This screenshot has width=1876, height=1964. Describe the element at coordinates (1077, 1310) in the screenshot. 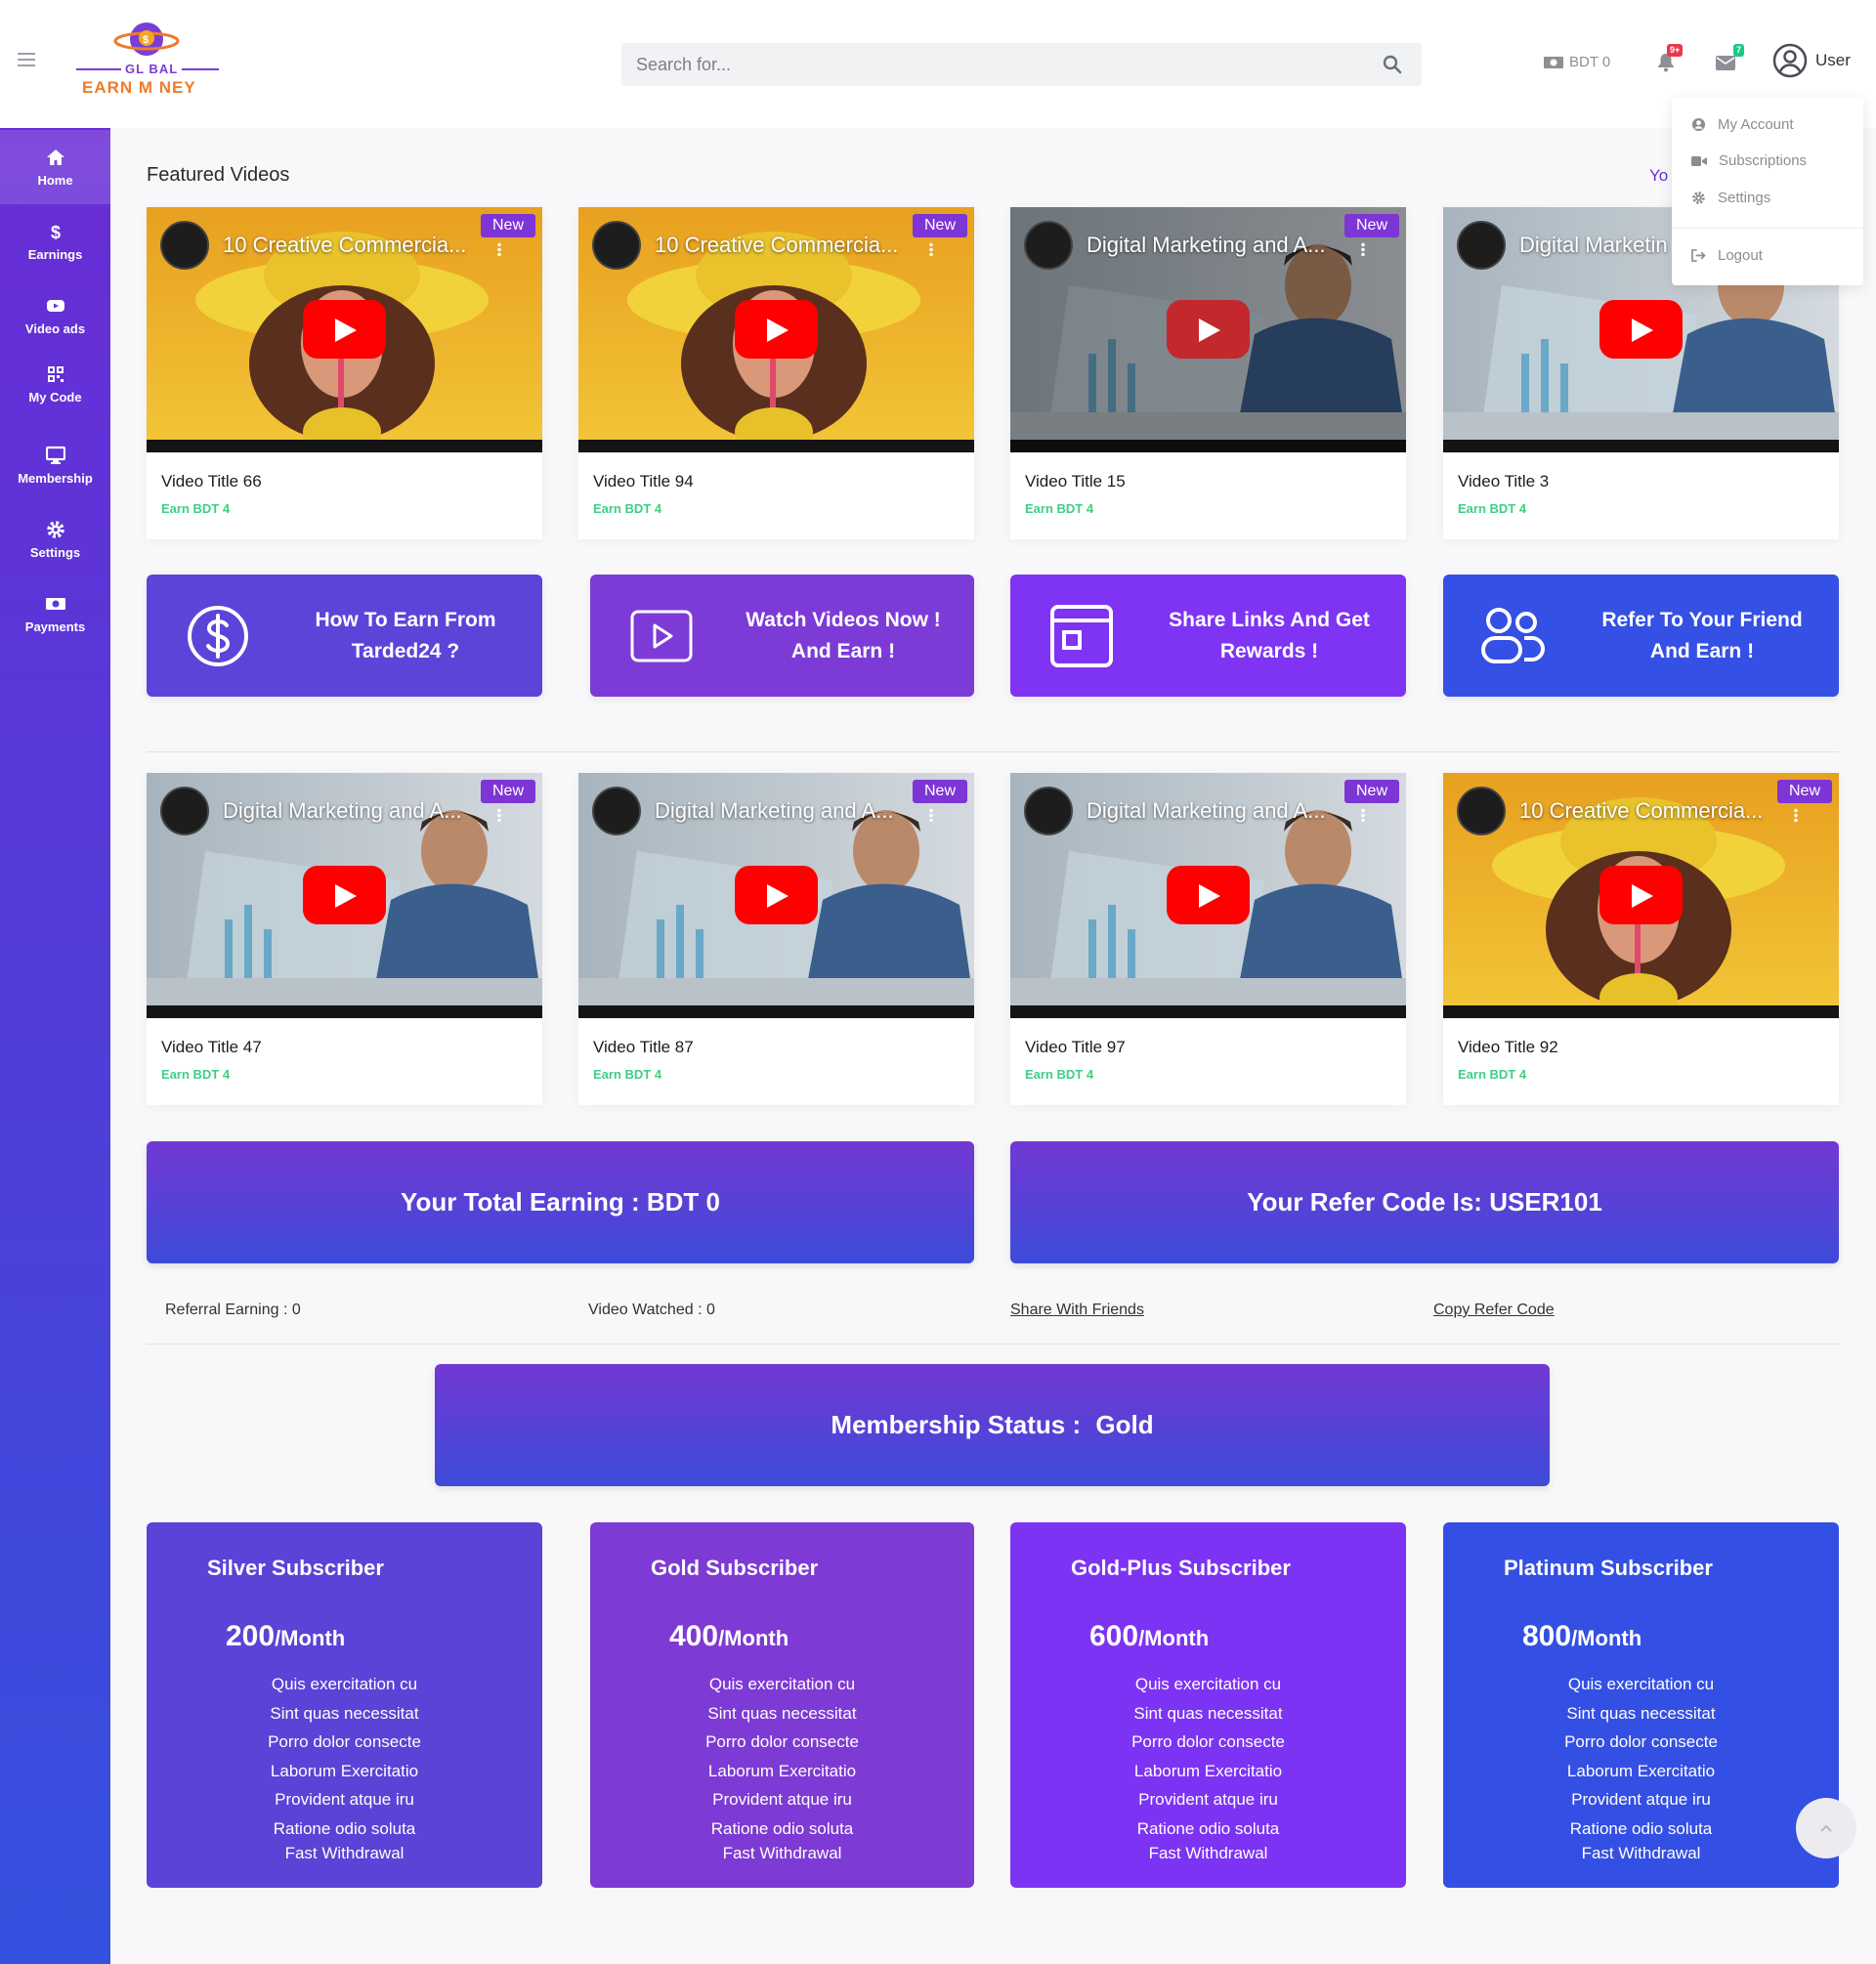

I see `share-with-friends-link: Share With Friends` at that location.